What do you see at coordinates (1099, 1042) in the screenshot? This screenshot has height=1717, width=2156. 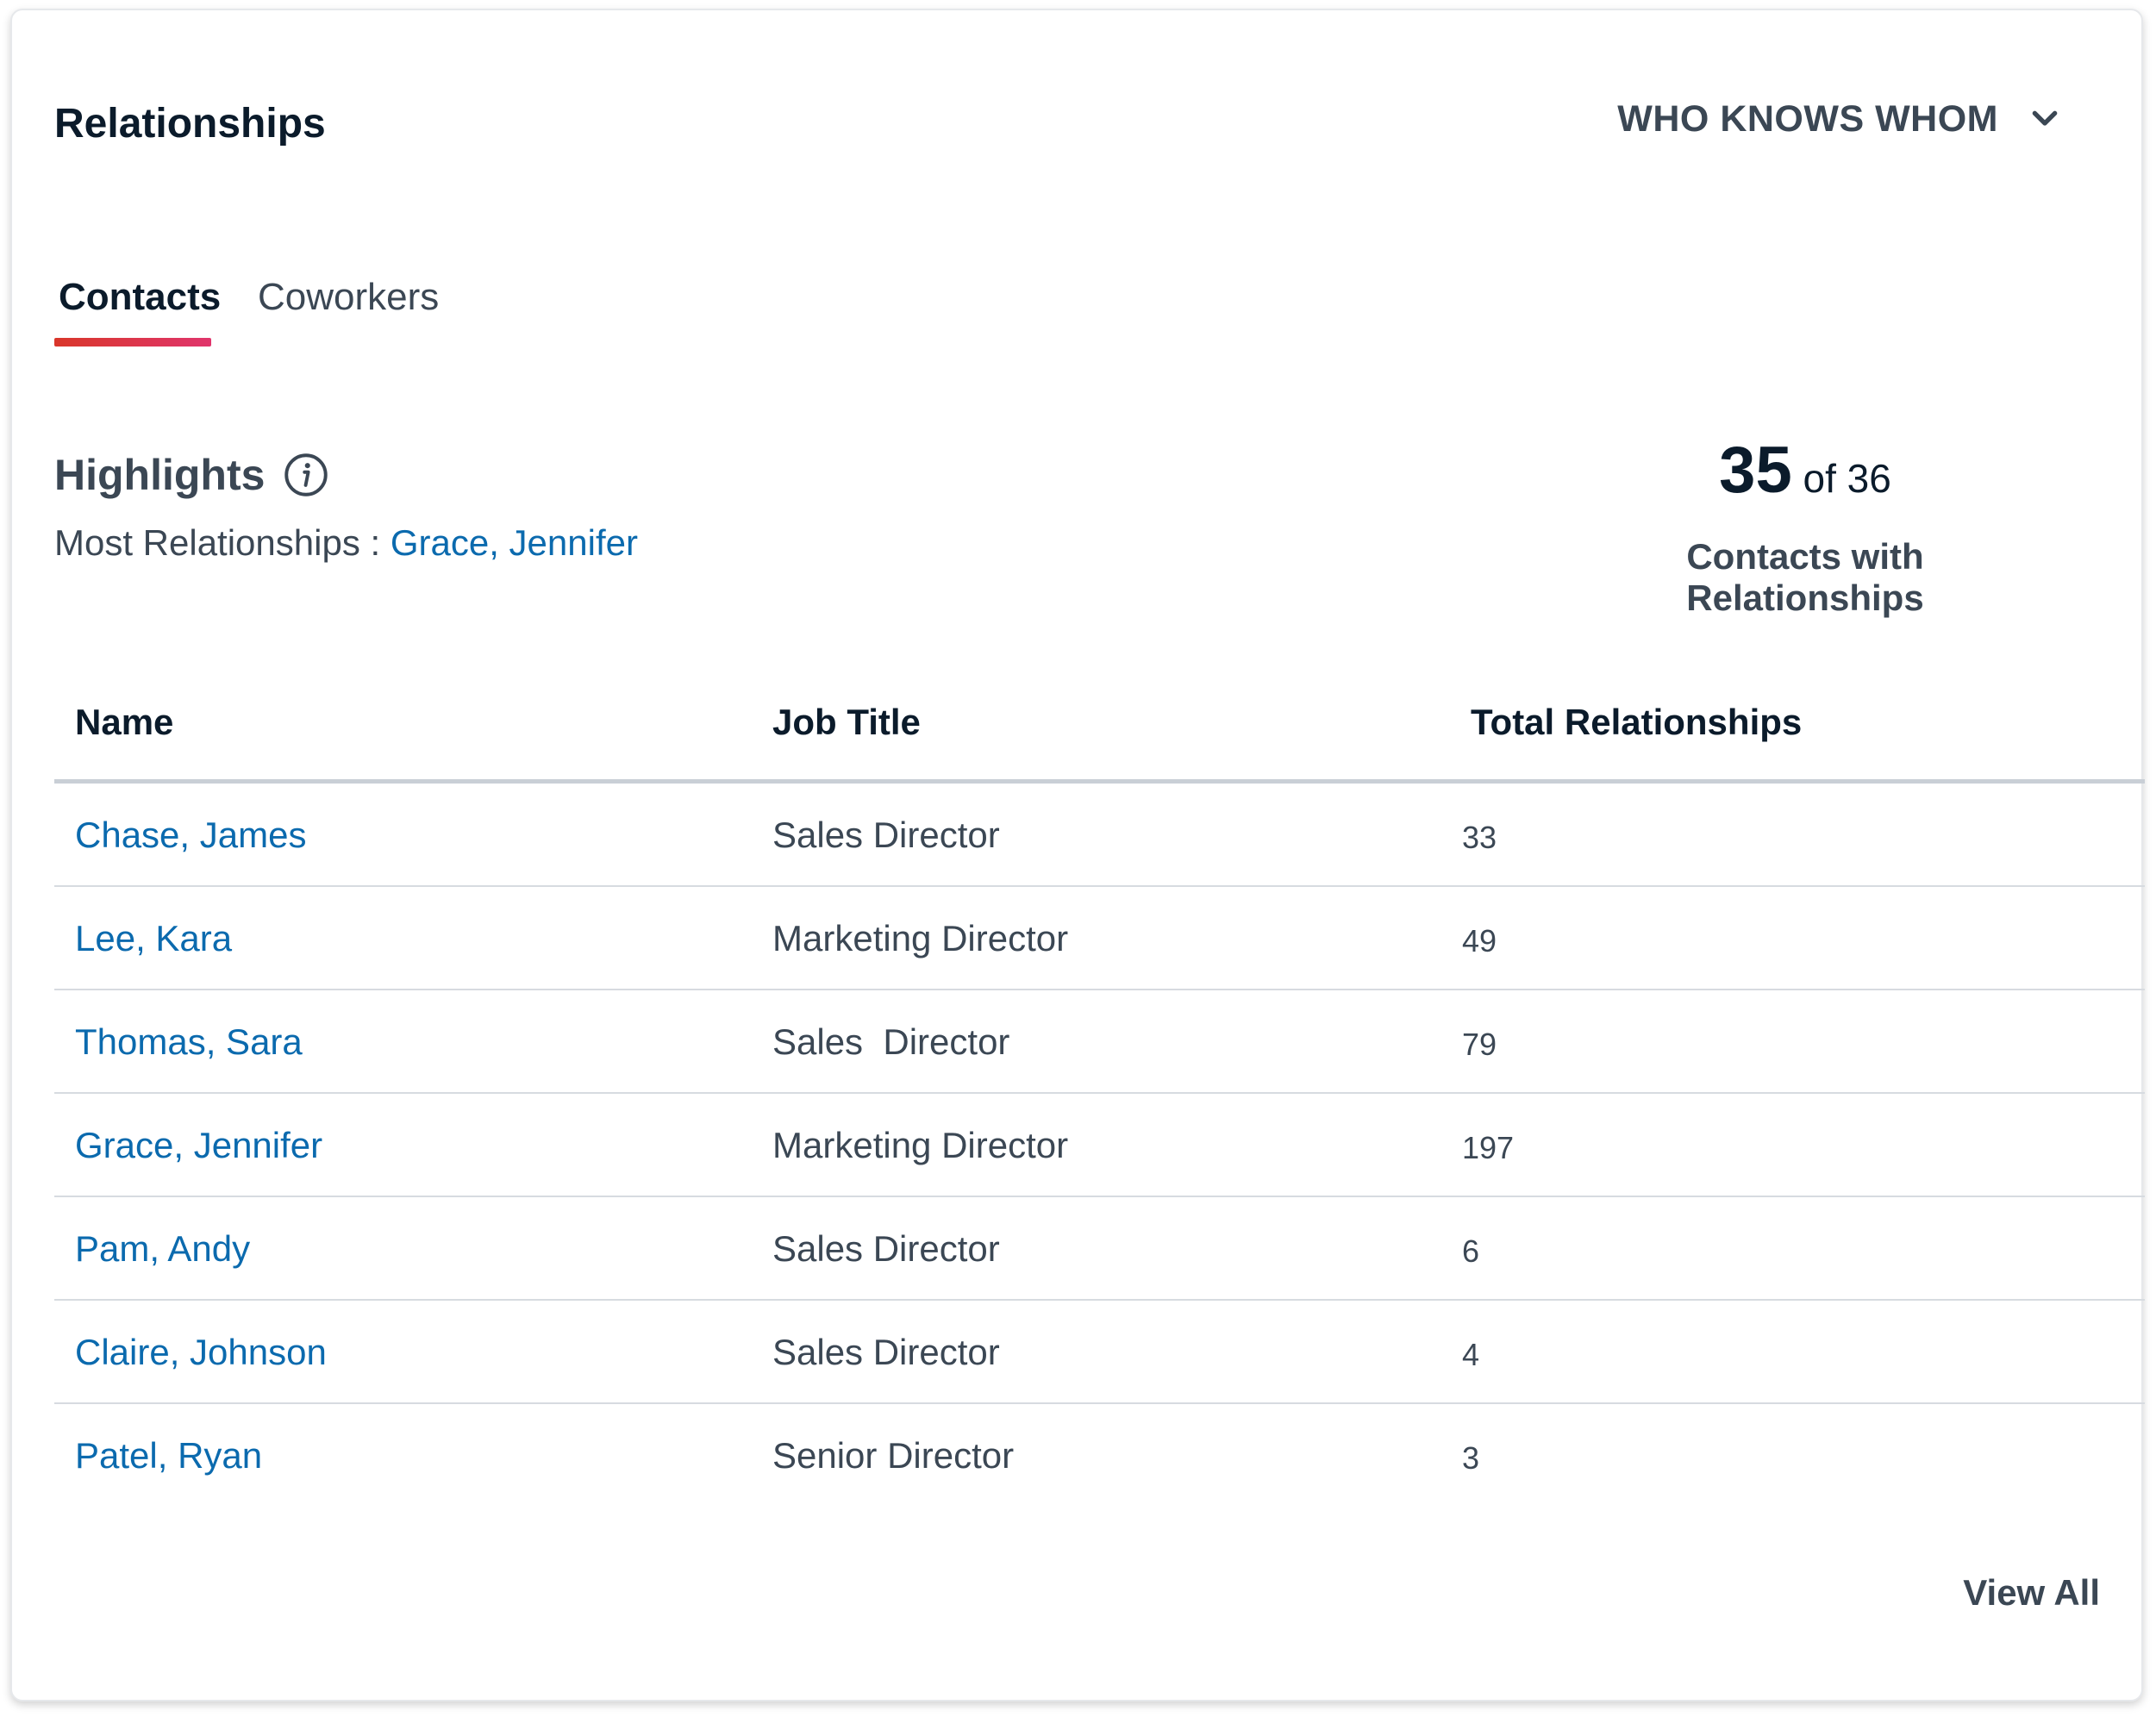 I see `table-row: Thomas, Sara Sales Director 79` at bounding box center [1099, 1042].